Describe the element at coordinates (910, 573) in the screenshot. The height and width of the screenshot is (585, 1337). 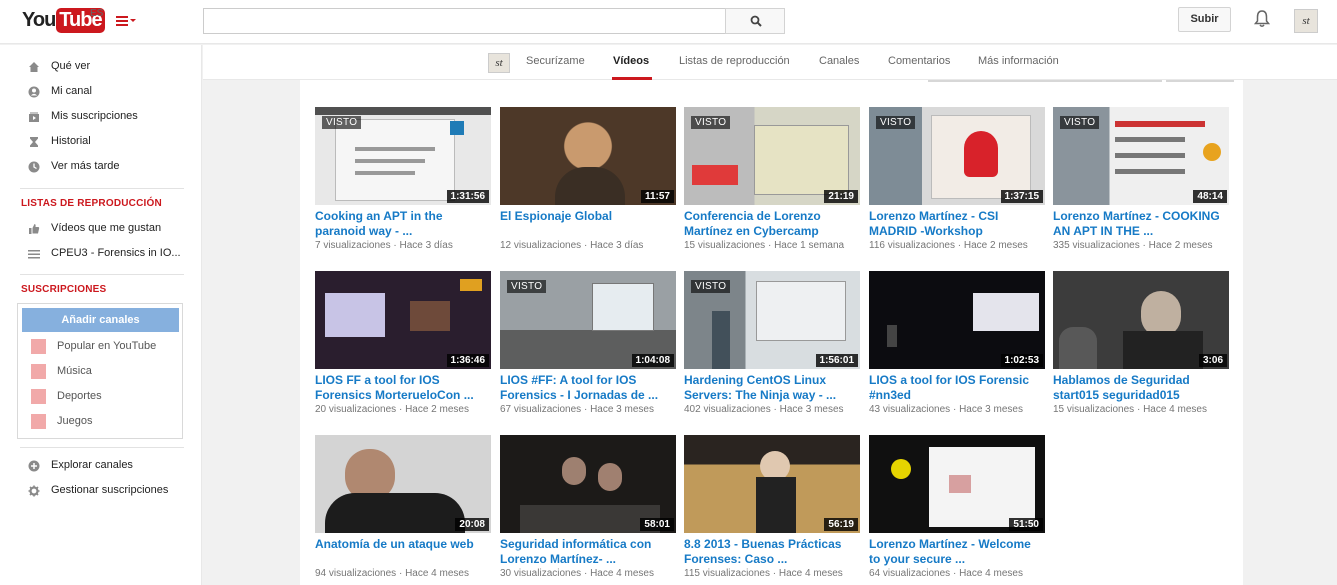
I see `view-count: 64 visualizaciones` at that location.